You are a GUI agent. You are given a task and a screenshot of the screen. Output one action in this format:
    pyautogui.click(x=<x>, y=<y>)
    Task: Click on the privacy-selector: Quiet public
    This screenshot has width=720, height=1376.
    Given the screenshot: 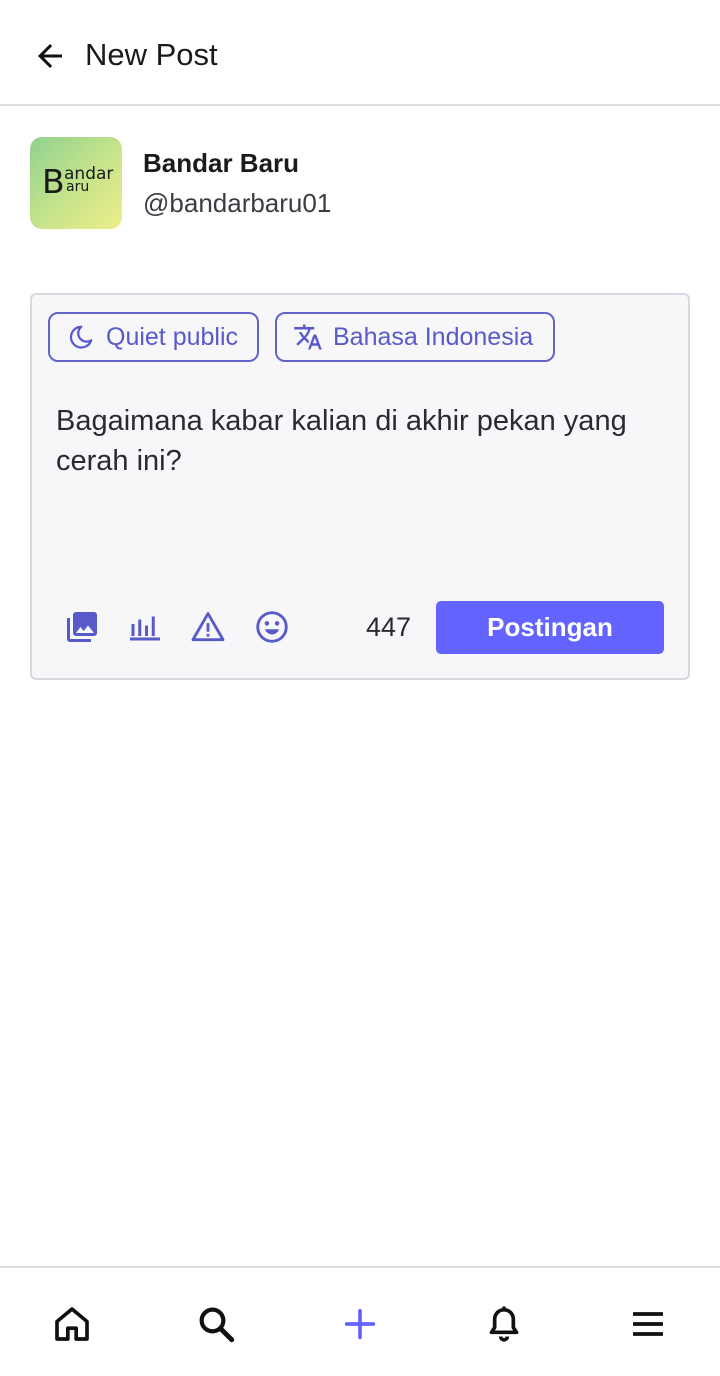 What is the action you would take?
    pyautogui.click(x=153, y=337)
    